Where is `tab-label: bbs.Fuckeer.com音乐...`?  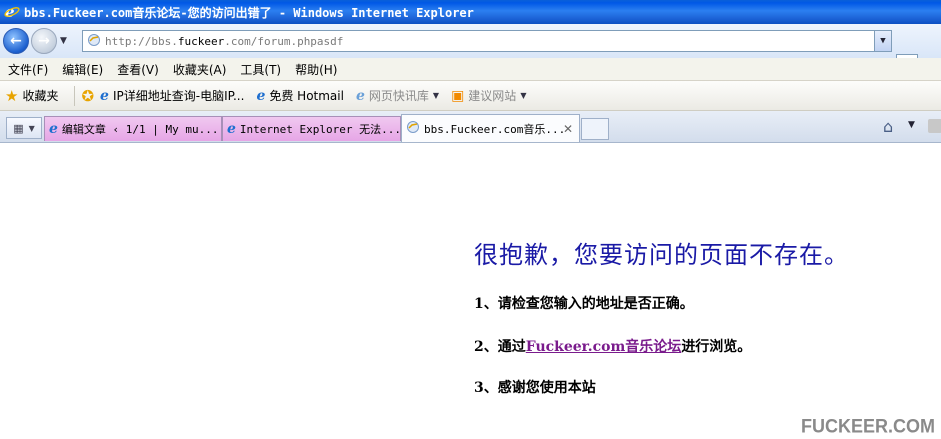
tab-label: bbs.Fuckeer.com音乐... is located at coordinates (495, 129).